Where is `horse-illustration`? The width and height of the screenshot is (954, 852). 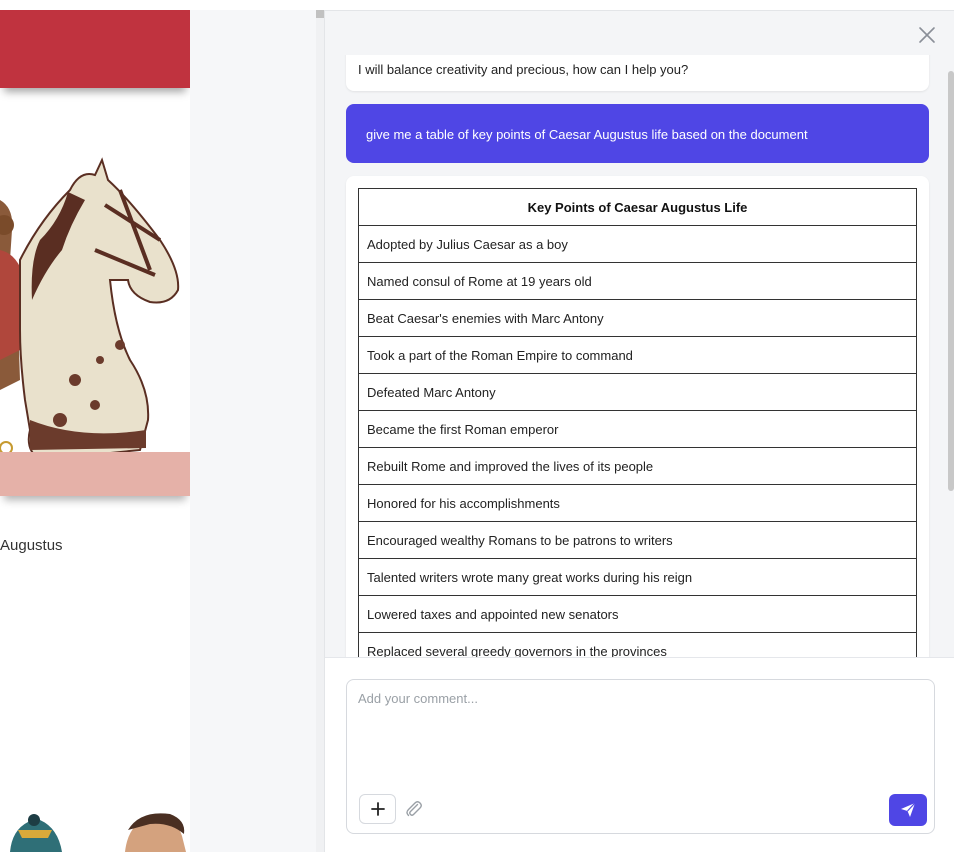 horse-illustration is located at coordinates (90, 309).